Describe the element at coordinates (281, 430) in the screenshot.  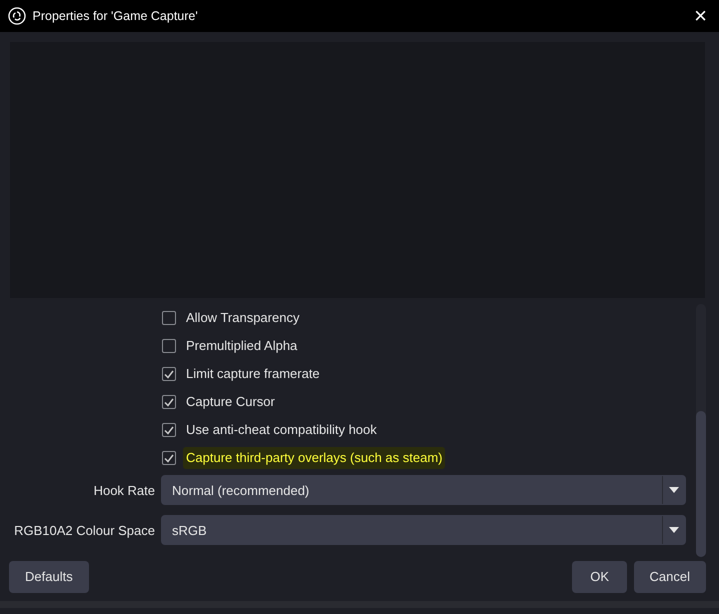
I see `checkbox-label: Use anti-cheat compatibility hook` at that location.